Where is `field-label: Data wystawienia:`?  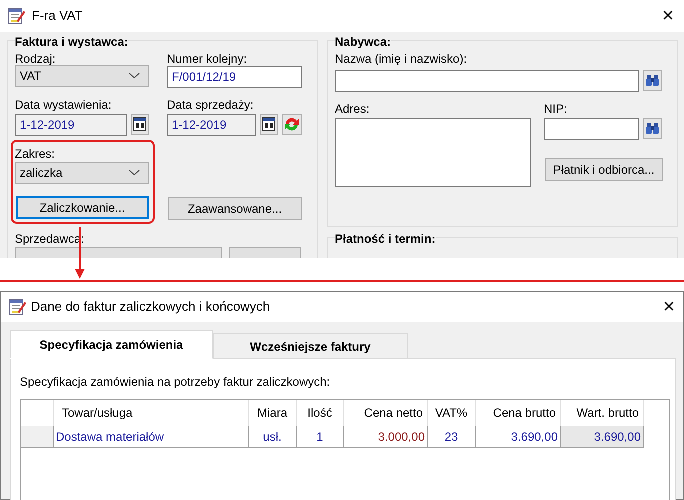
field-label: Data wystawienia: is located at coordinates (64, 105).